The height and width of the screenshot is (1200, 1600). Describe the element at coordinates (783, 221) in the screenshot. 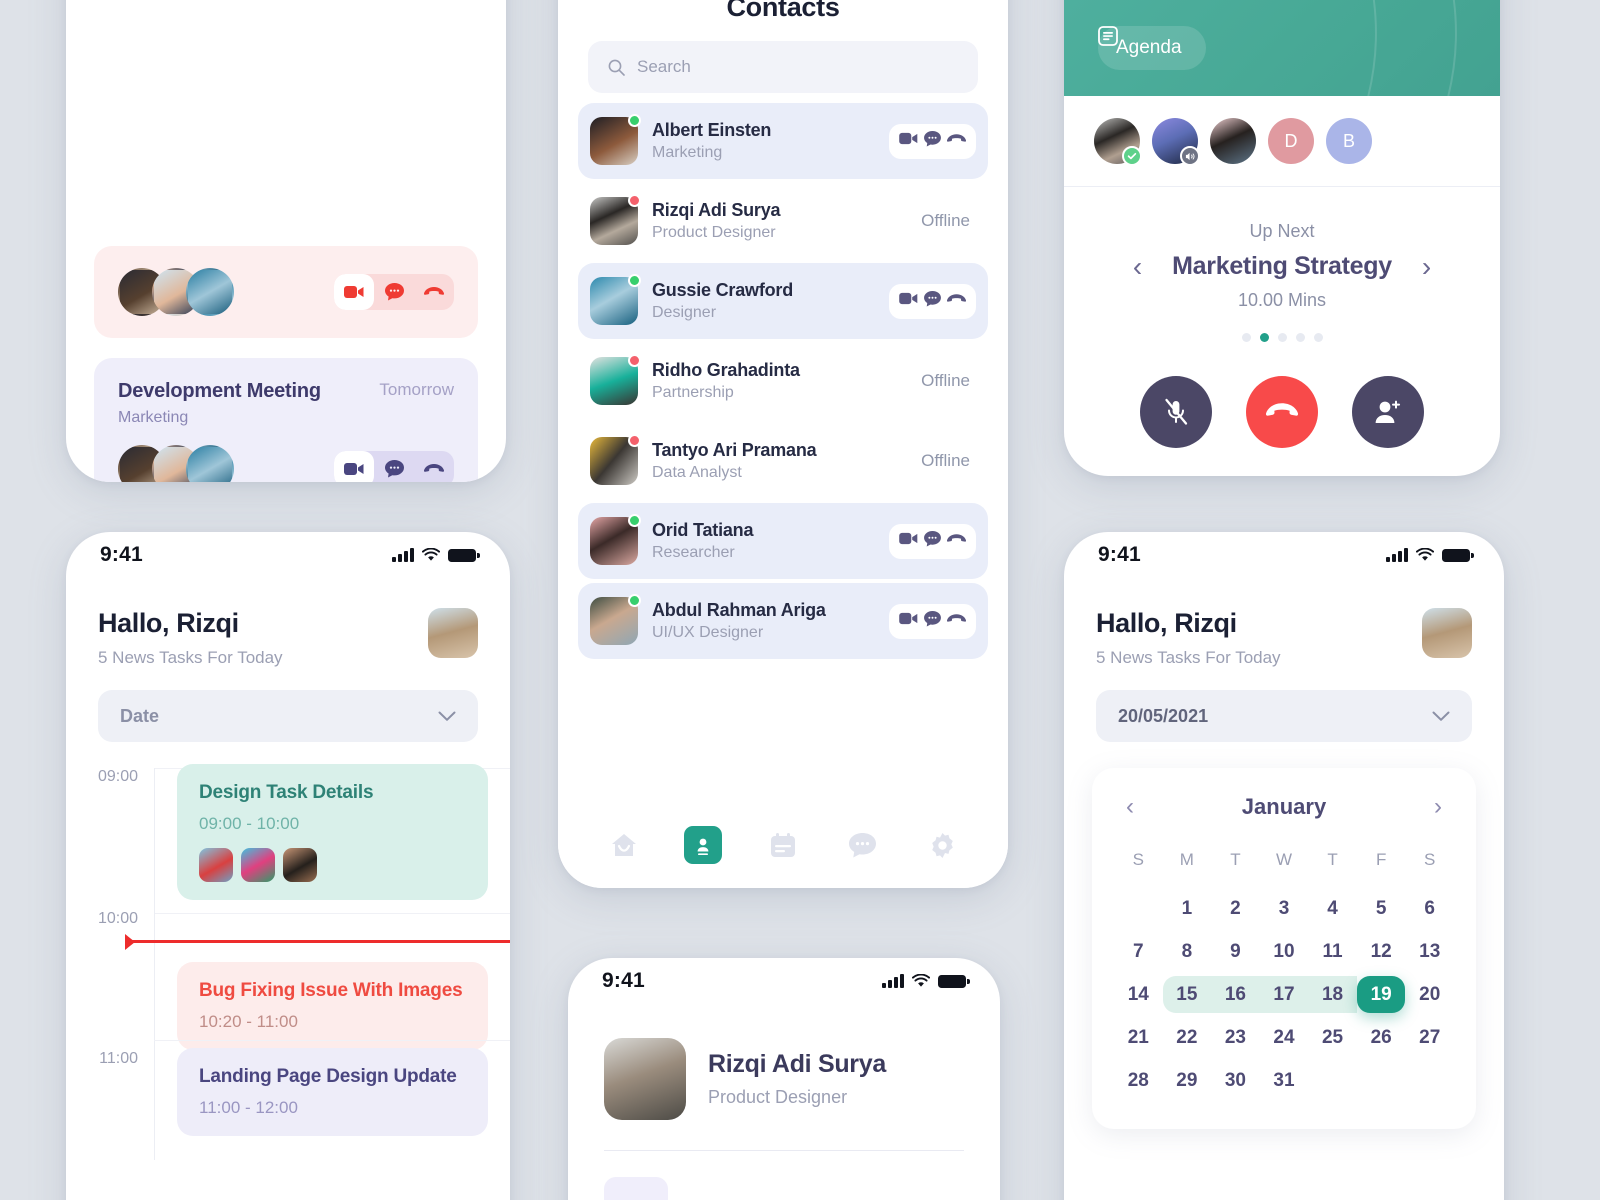

I see `list-item: Rizqi Adi Surya Product Designer Offline` at that location.